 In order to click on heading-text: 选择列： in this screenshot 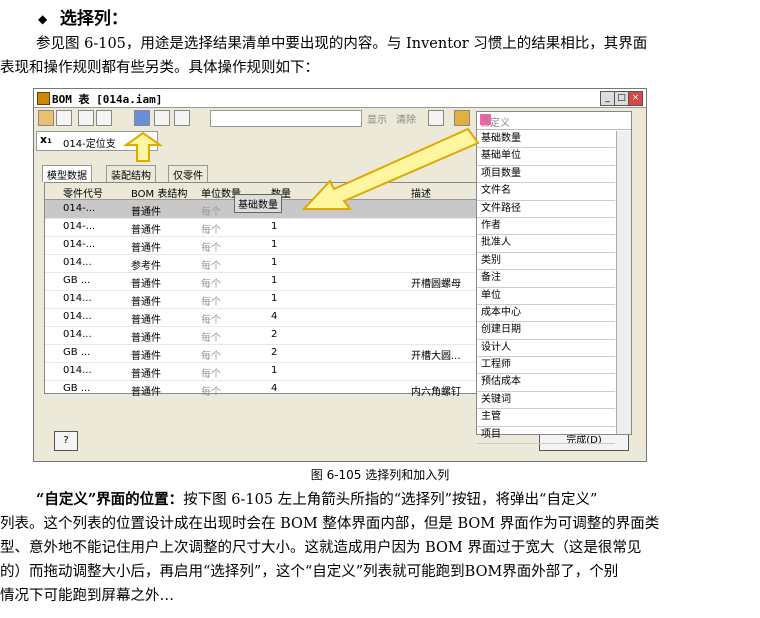, I will do `click(93, 19)`.